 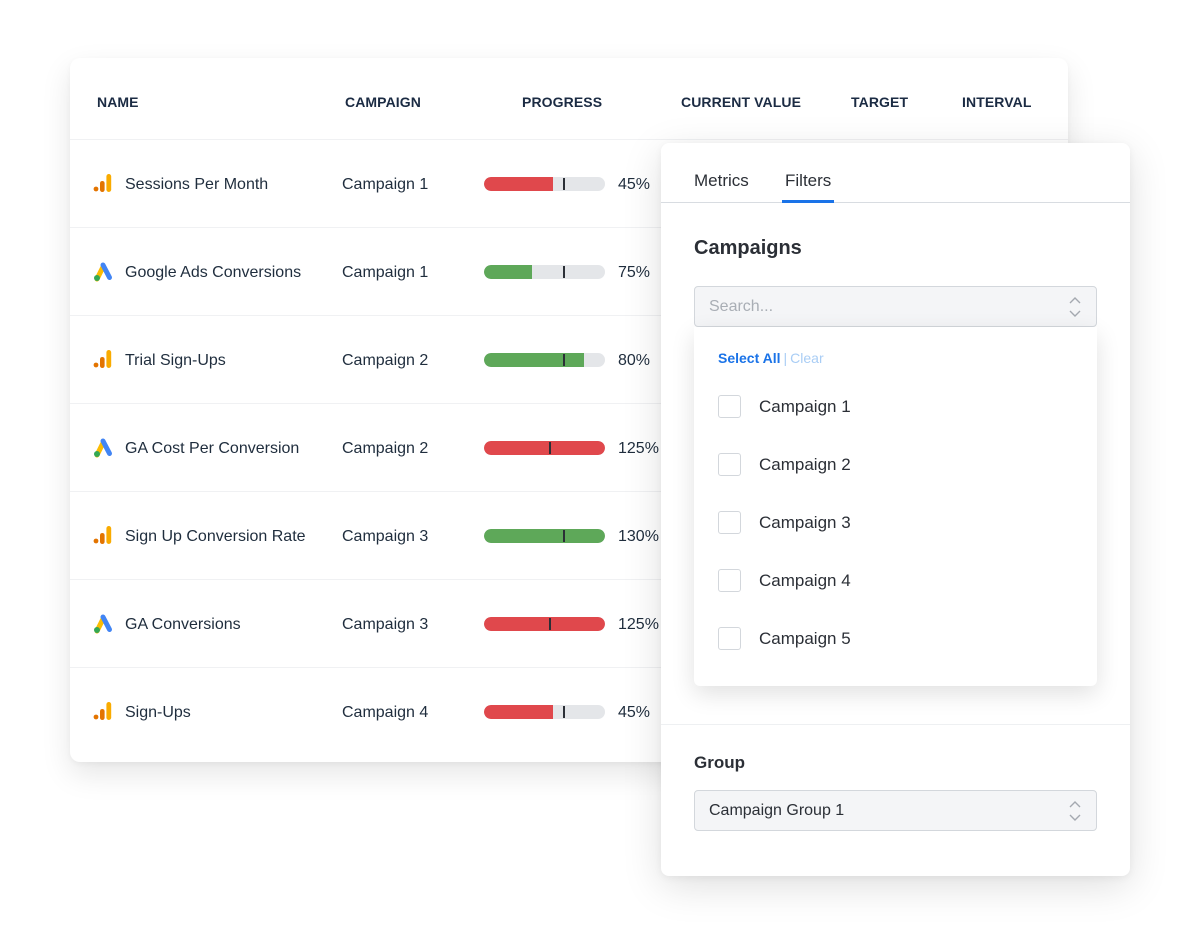 I want to click on campaign-option-label: Campaign 4, so click(x=805, y=580).